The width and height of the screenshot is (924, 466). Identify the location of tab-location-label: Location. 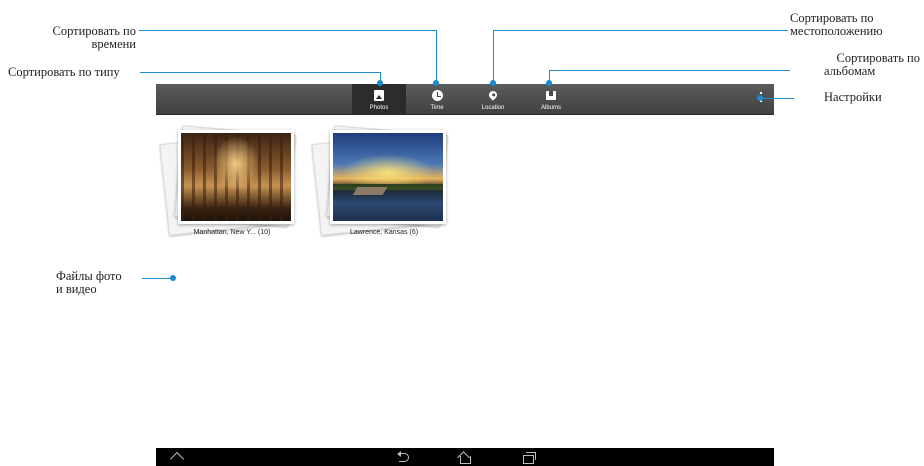
(493, 108).